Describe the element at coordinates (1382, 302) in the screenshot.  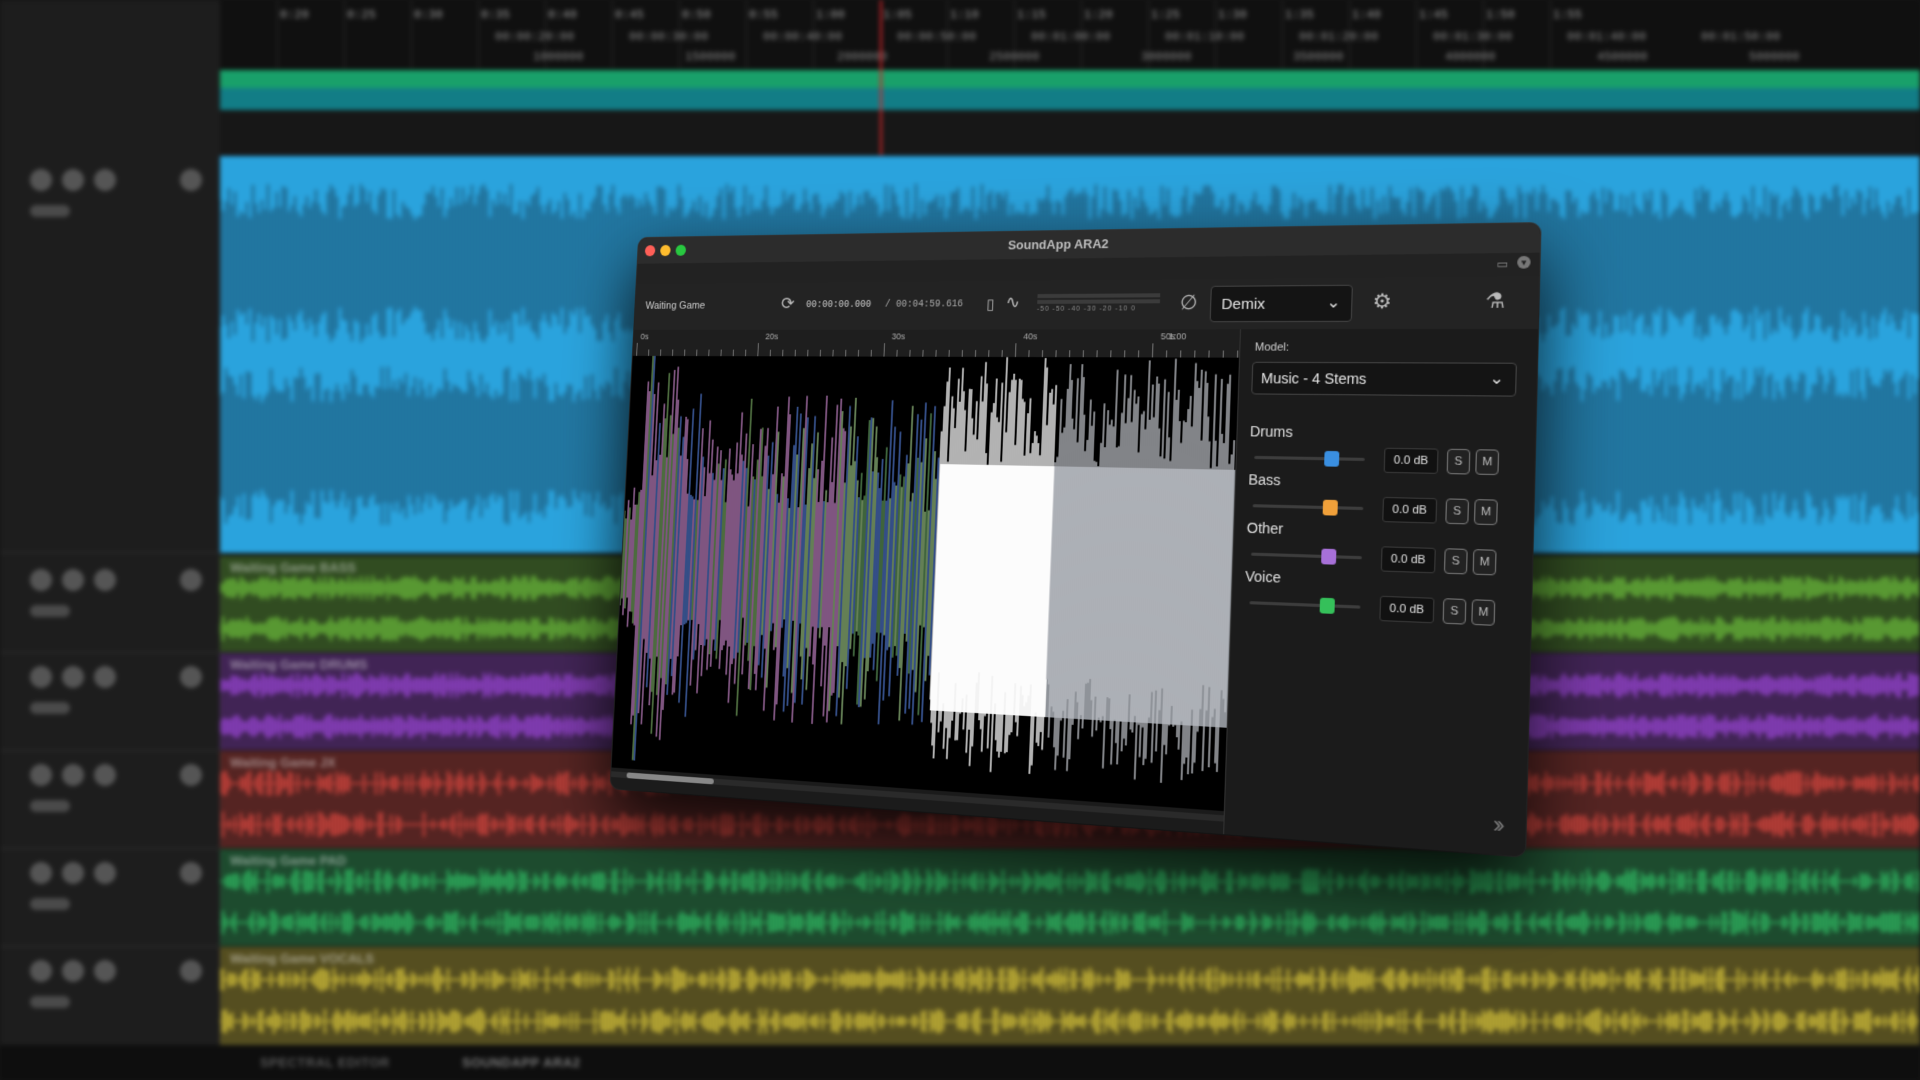
I see `gear-icon: ⚙` at that location.